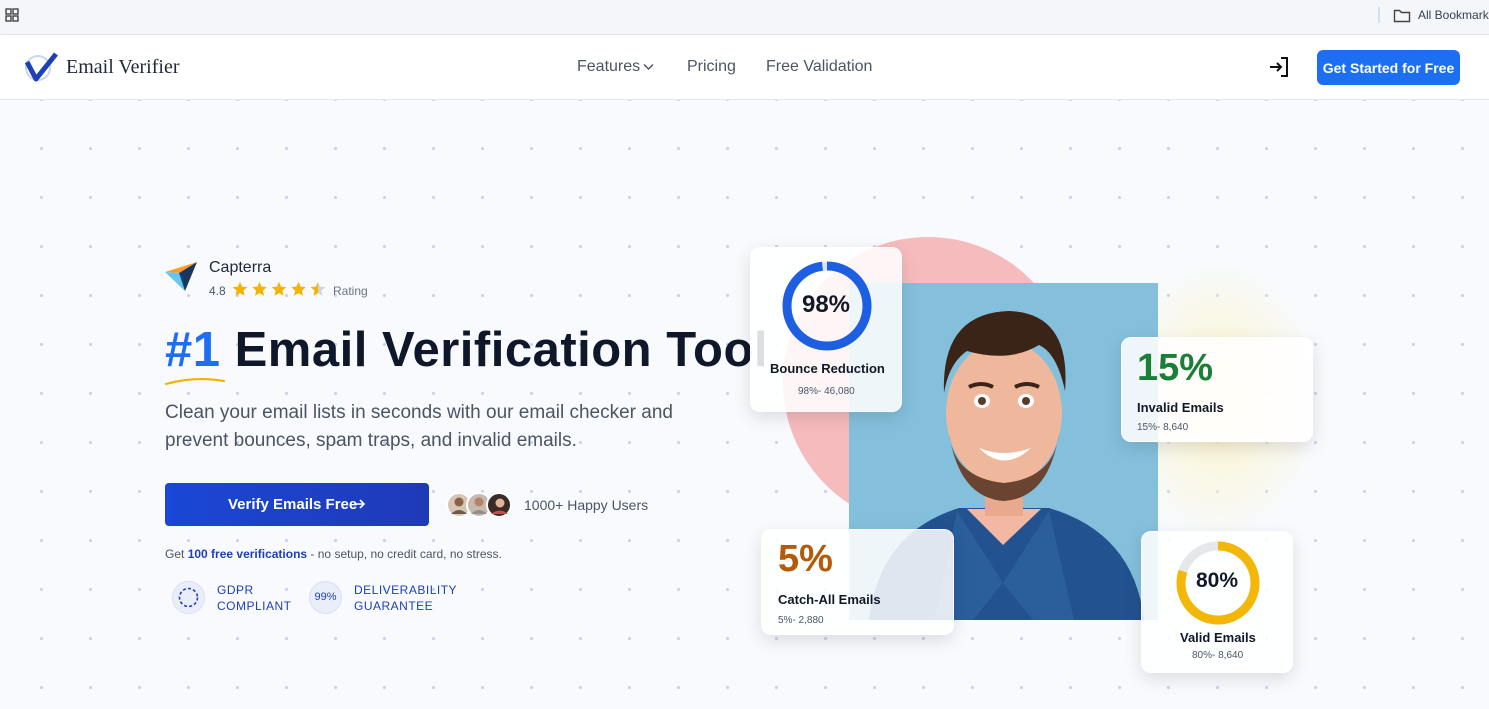 The width and height of the screenshot is (1489, 709). Describe the element at coordinates (608, 67) in the screenshot. I see `nav-features: Features` at that location.